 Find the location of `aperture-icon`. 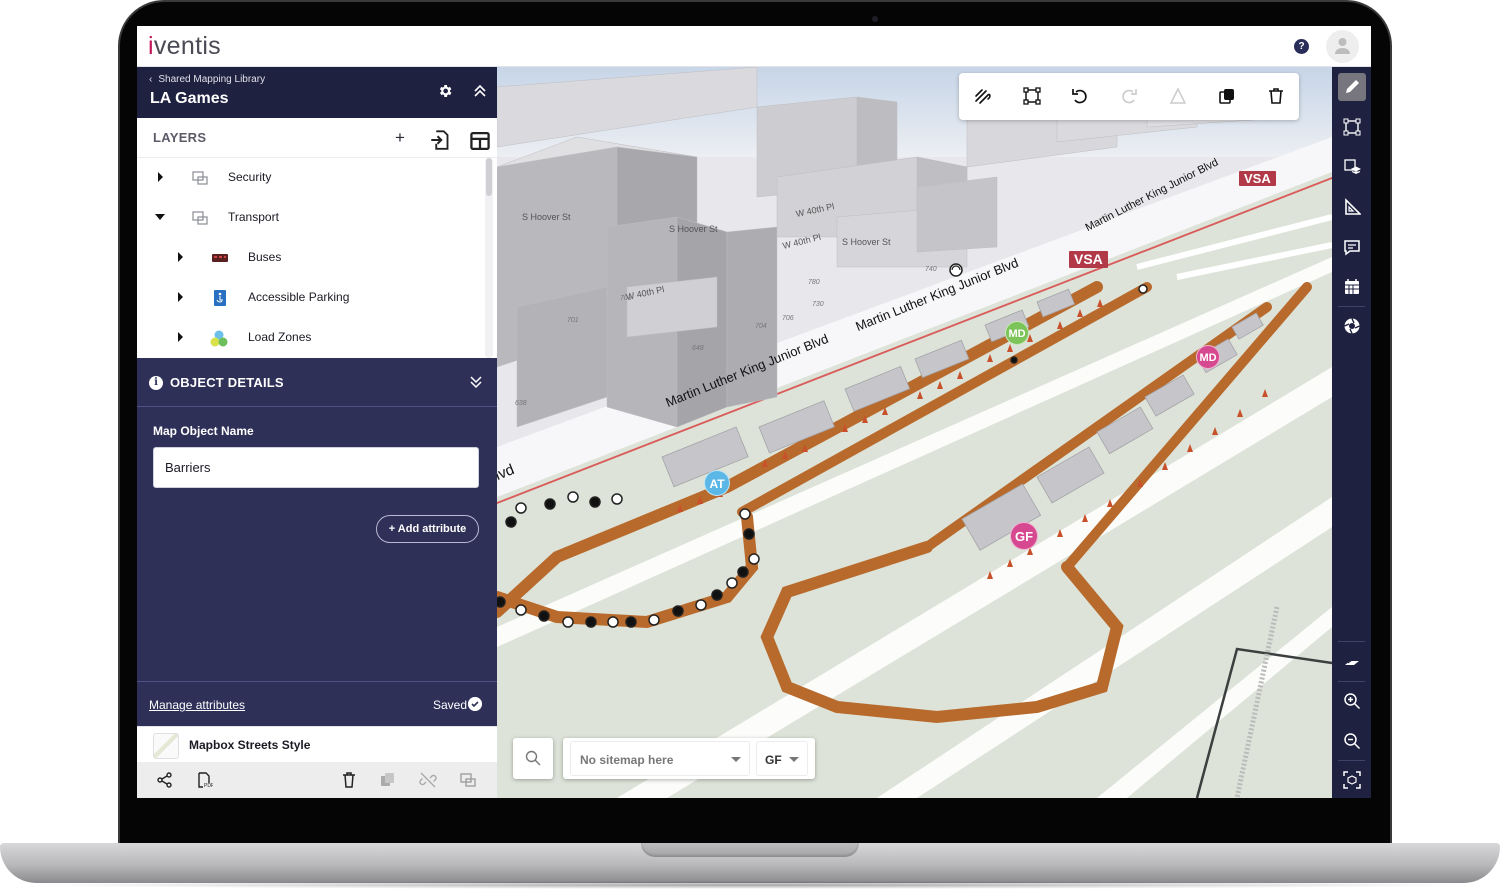

aperture-icon is located at coordinates (1352, 326).